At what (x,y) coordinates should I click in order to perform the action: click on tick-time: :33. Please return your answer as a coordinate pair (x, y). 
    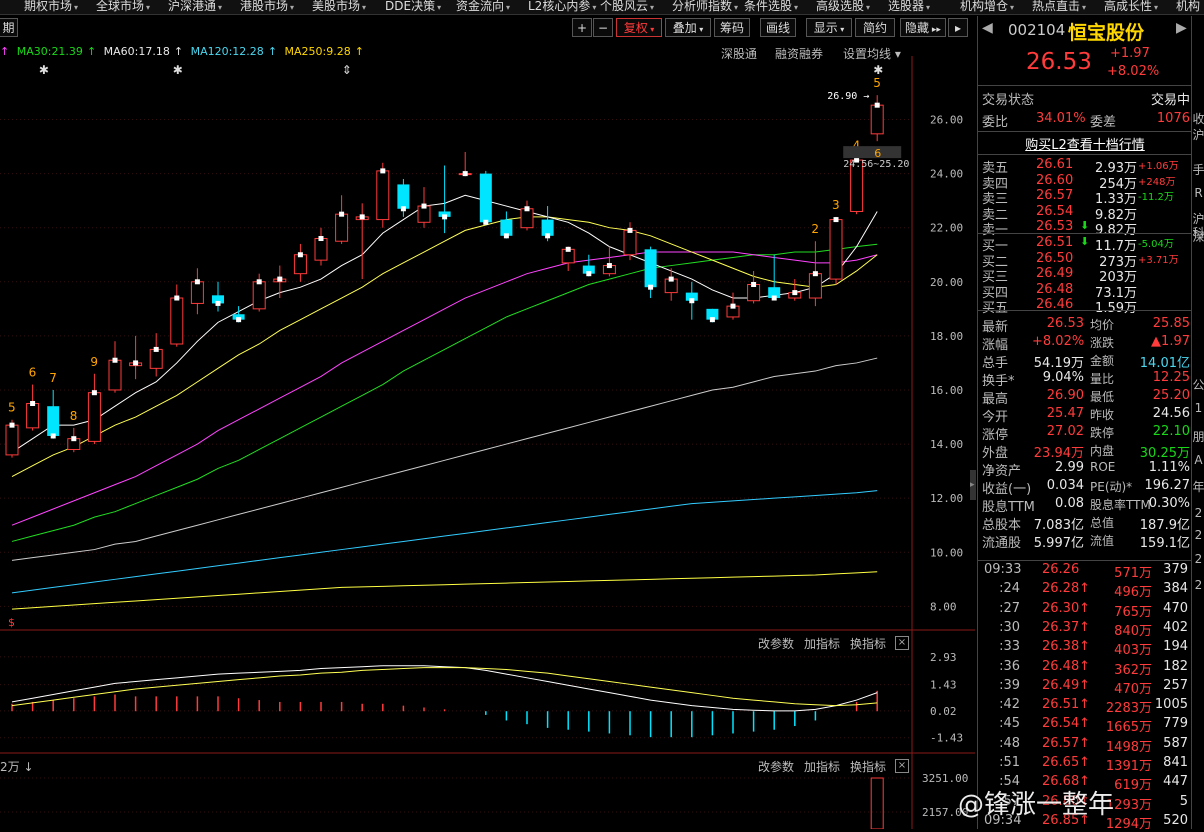
    Looking at the image, I should click on (1009, 647).